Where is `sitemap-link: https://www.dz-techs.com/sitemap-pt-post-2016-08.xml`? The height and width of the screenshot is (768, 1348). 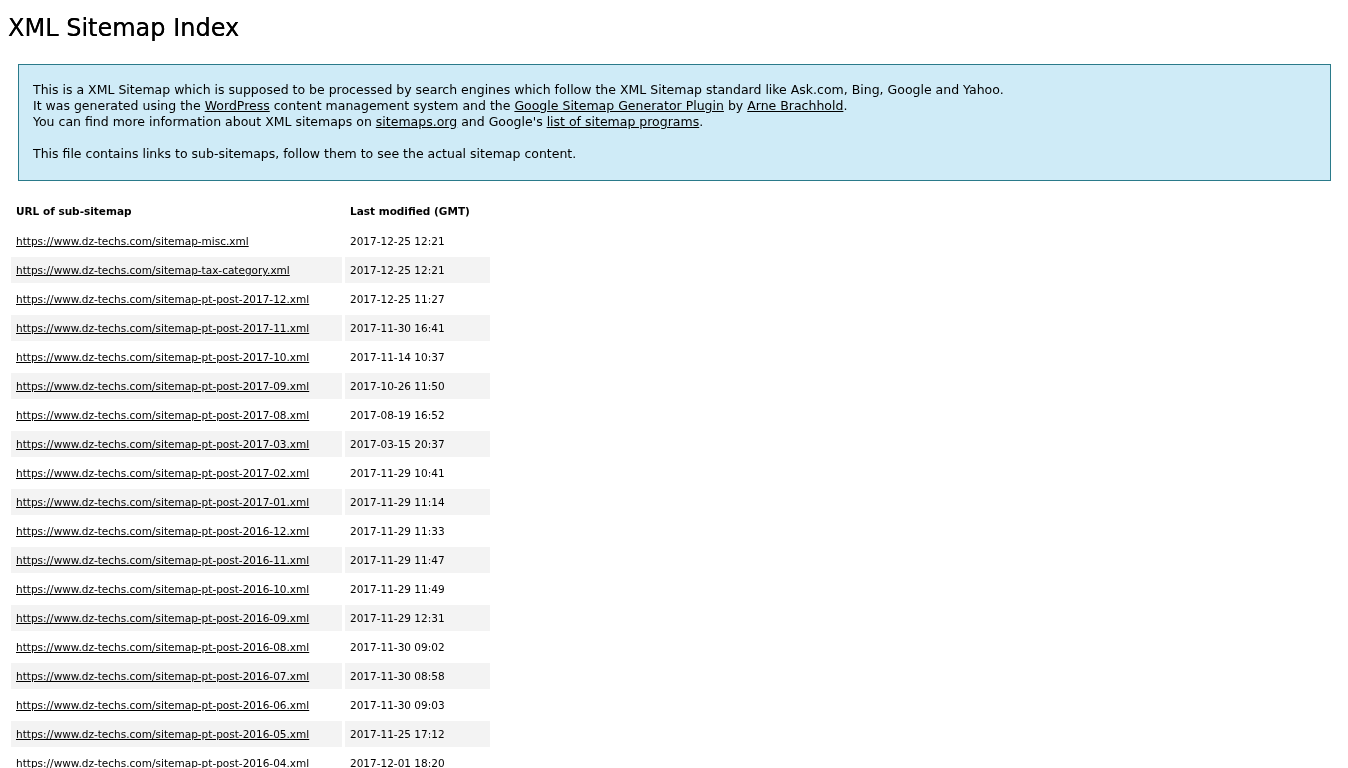
sitemap-link: https://www.dz-techs.com/sitemap-pt-post-2016-08.xml is located at coordinates (163, 647).